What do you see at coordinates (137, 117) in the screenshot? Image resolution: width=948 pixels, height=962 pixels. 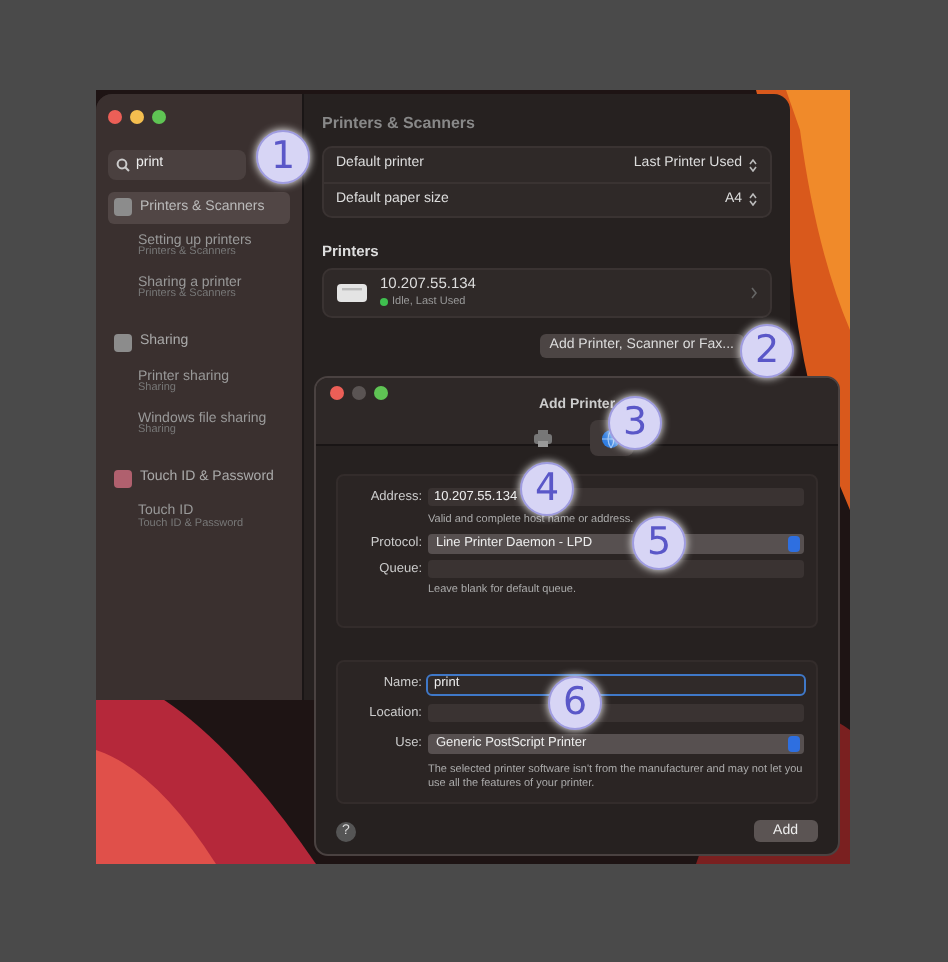 I see `minimize-button` at bounding box center [137, 117].